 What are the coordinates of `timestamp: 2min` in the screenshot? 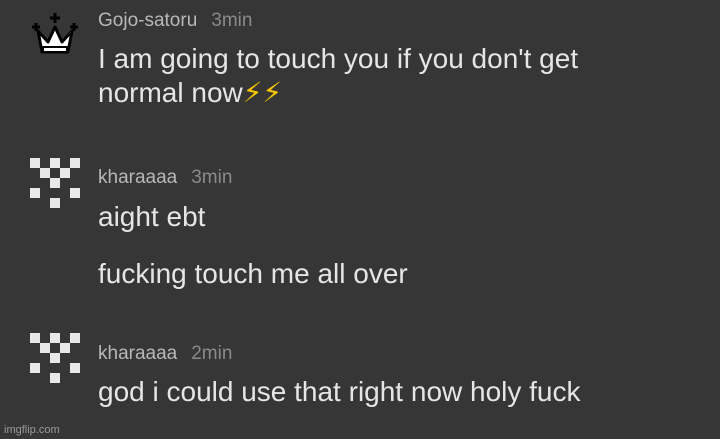 It's located at (212, 353).